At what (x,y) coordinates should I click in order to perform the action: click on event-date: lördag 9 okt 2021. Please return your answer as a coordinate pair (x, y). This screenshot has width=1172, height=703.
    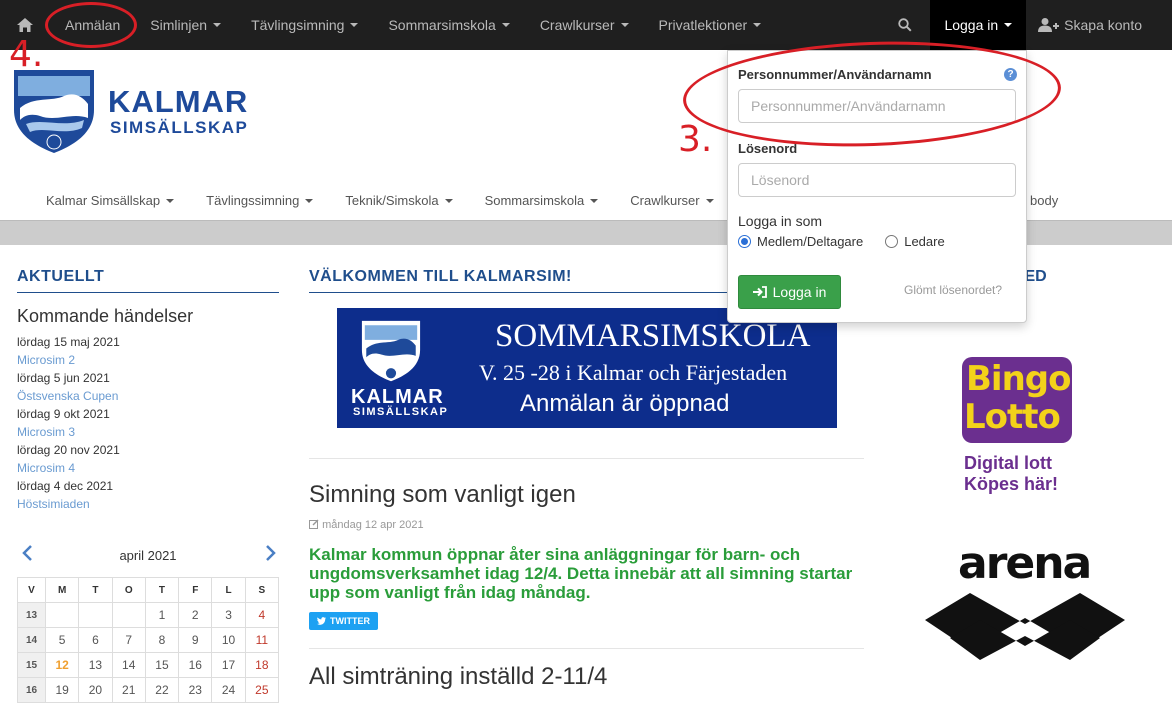
    Looking at the image, I should click on (63, 414).